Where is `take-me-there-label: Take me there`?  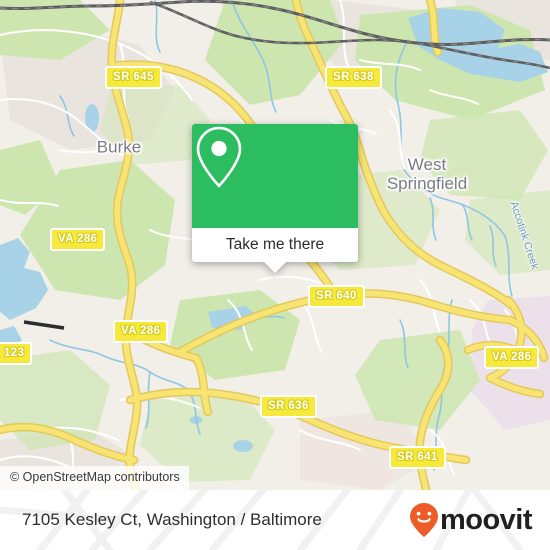 take-me-there-label: Take me there is located at coordinates (275, 244).